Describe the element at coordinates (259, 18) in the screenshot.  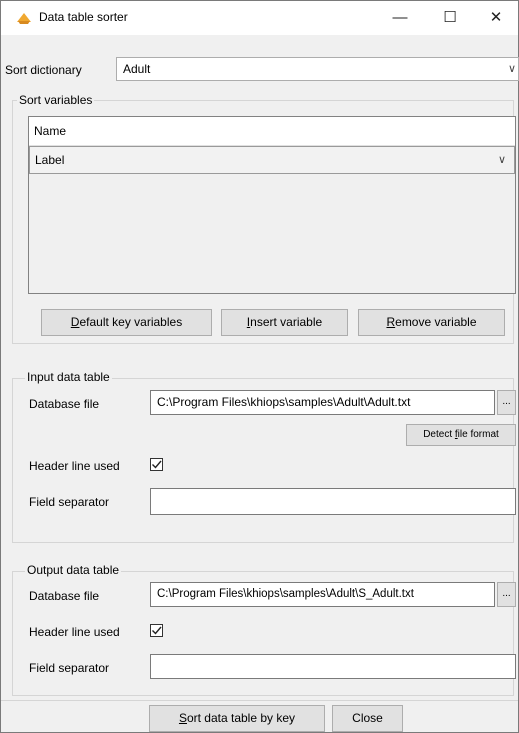
I see `title-bar: Data table sorter — ☐ ✕` at that location.